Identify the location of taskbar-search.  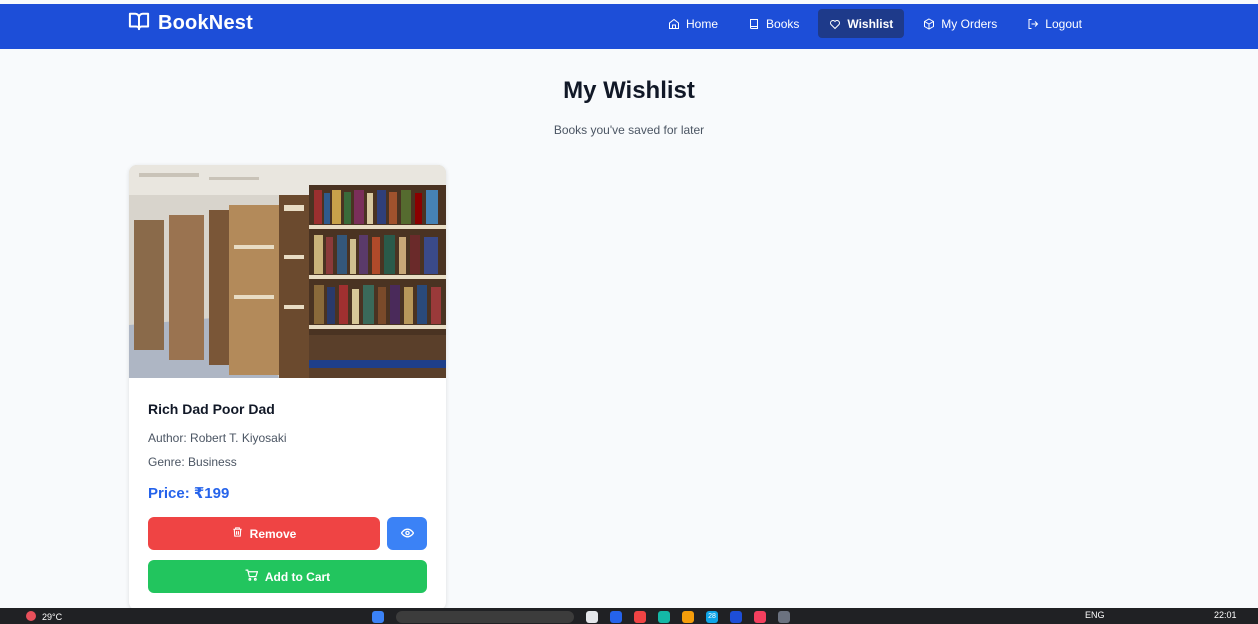
(485, 617).